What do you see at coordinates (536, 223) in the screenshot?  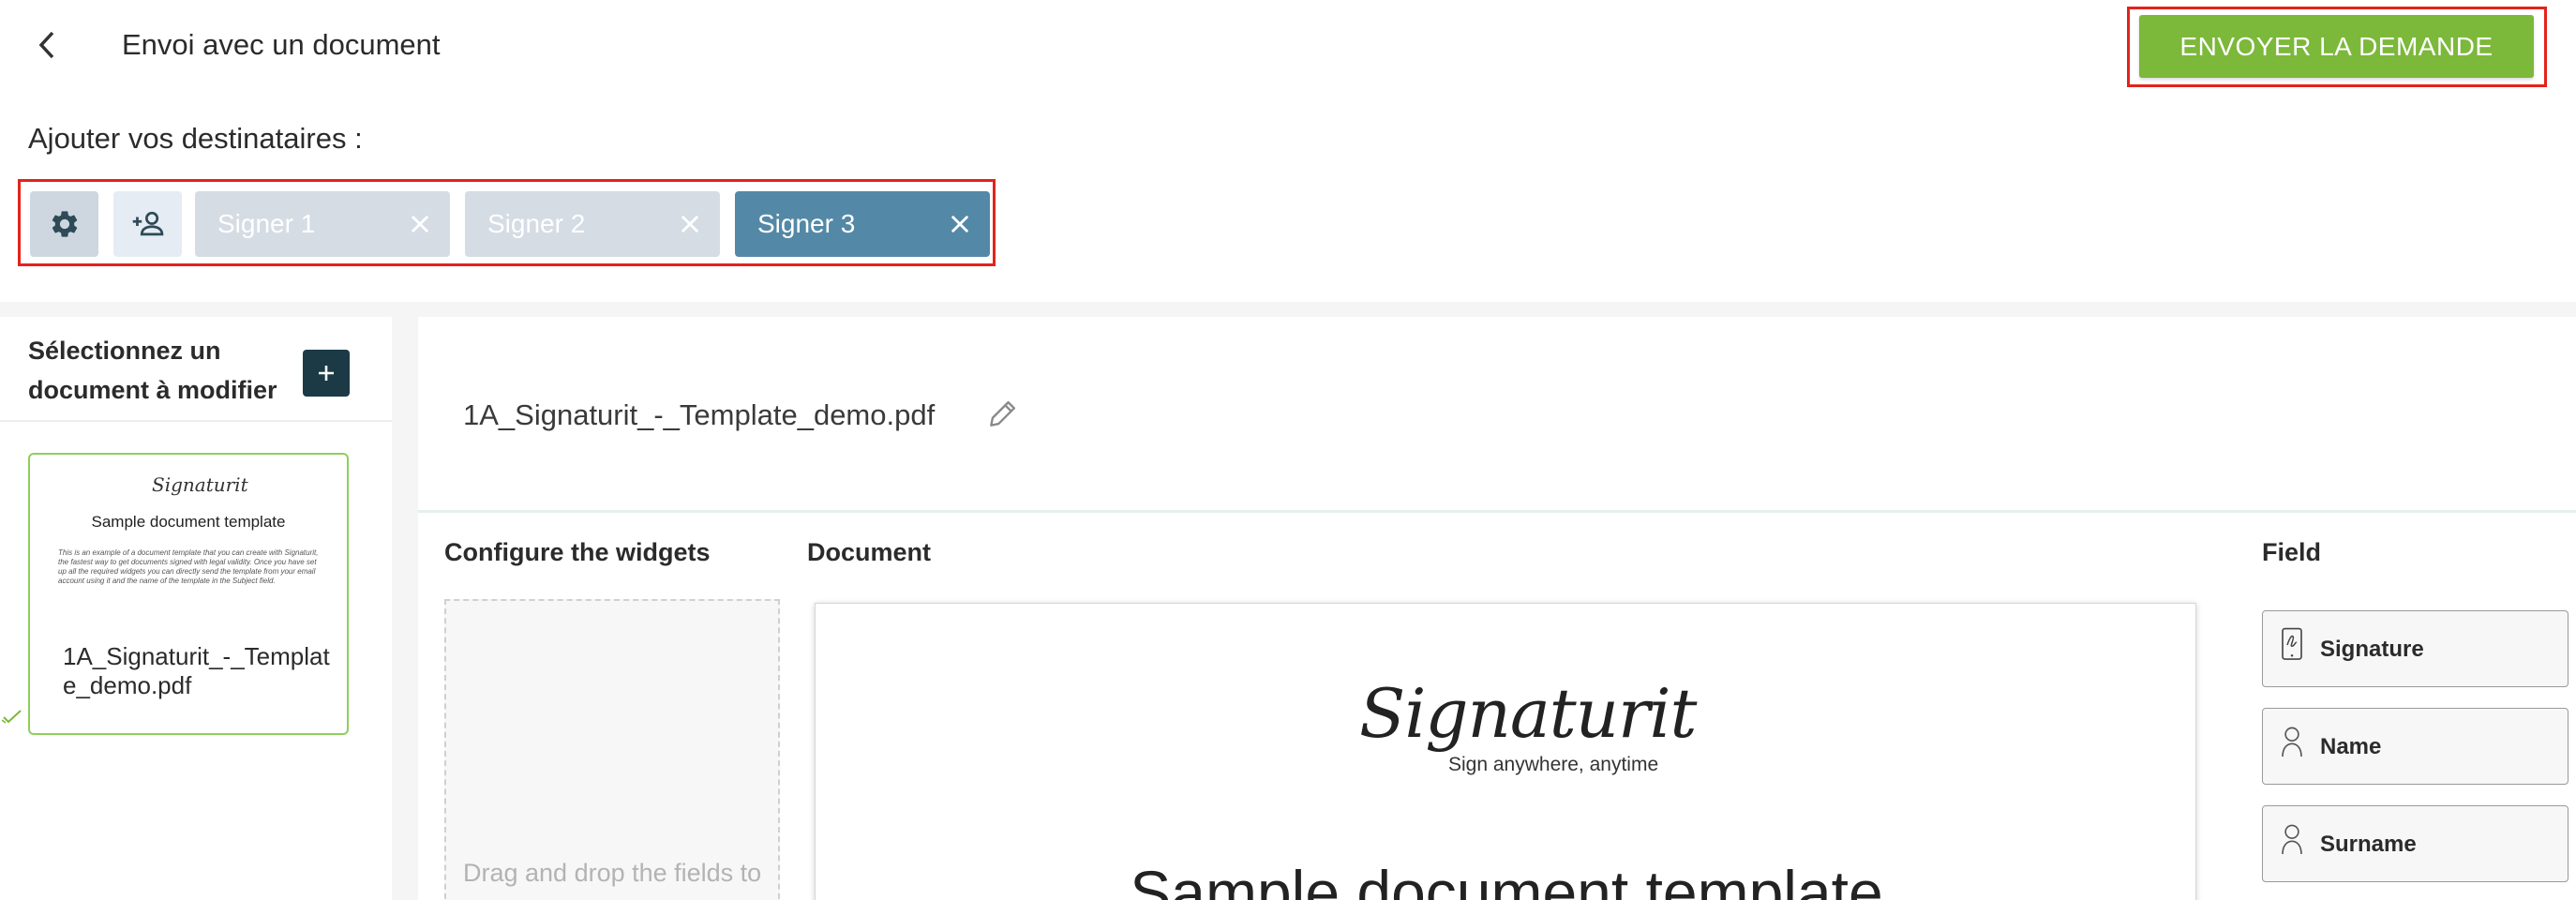 I see `signer-chip-label: Signer 2` at bounding box center [536, 223].